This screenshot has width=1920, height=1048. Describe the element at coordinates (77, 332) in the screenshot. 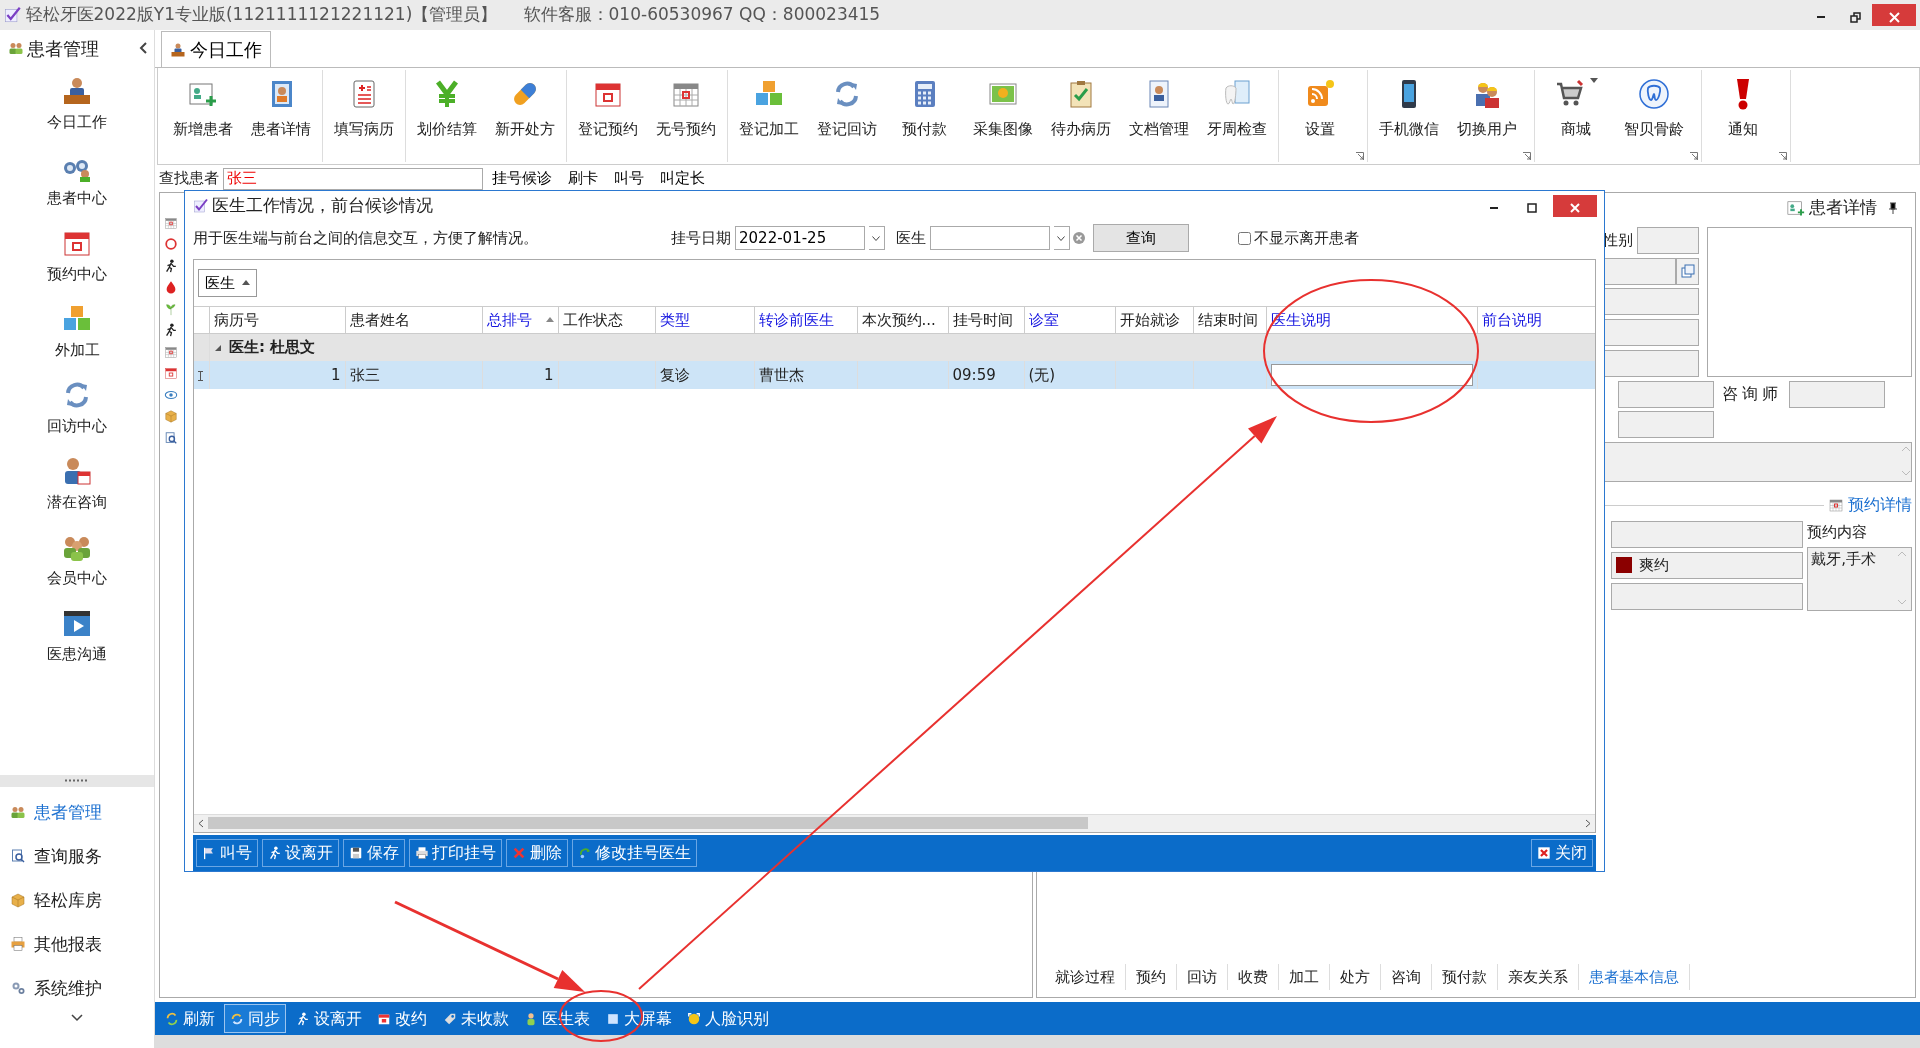

I see `module-button: 外加工` at that location.